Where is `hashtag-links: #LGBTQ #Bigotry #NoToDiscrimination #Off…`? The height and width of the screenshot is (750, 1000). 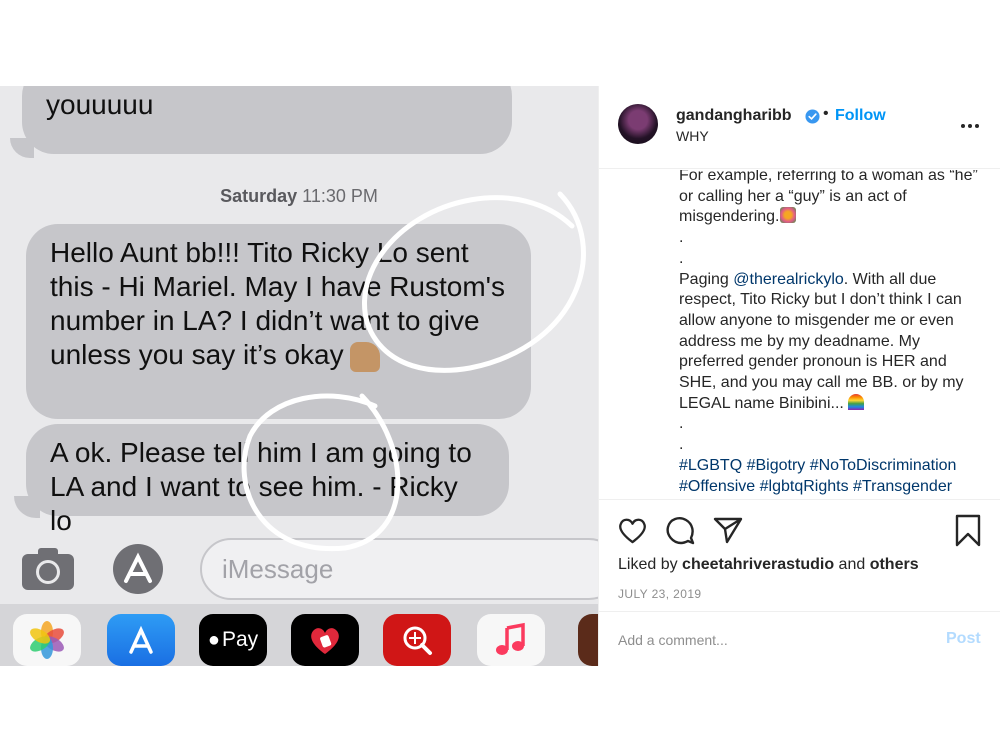 hashtag-links: #LGBTQ #Bigotry #NoToDiscrimination #Off… is located at coordinates (831, 476).